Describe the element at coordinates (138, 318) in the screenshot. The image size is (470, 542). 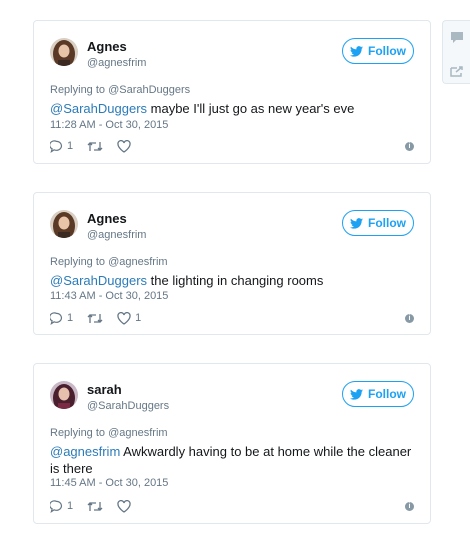
I see `like-count: 1` at that location.